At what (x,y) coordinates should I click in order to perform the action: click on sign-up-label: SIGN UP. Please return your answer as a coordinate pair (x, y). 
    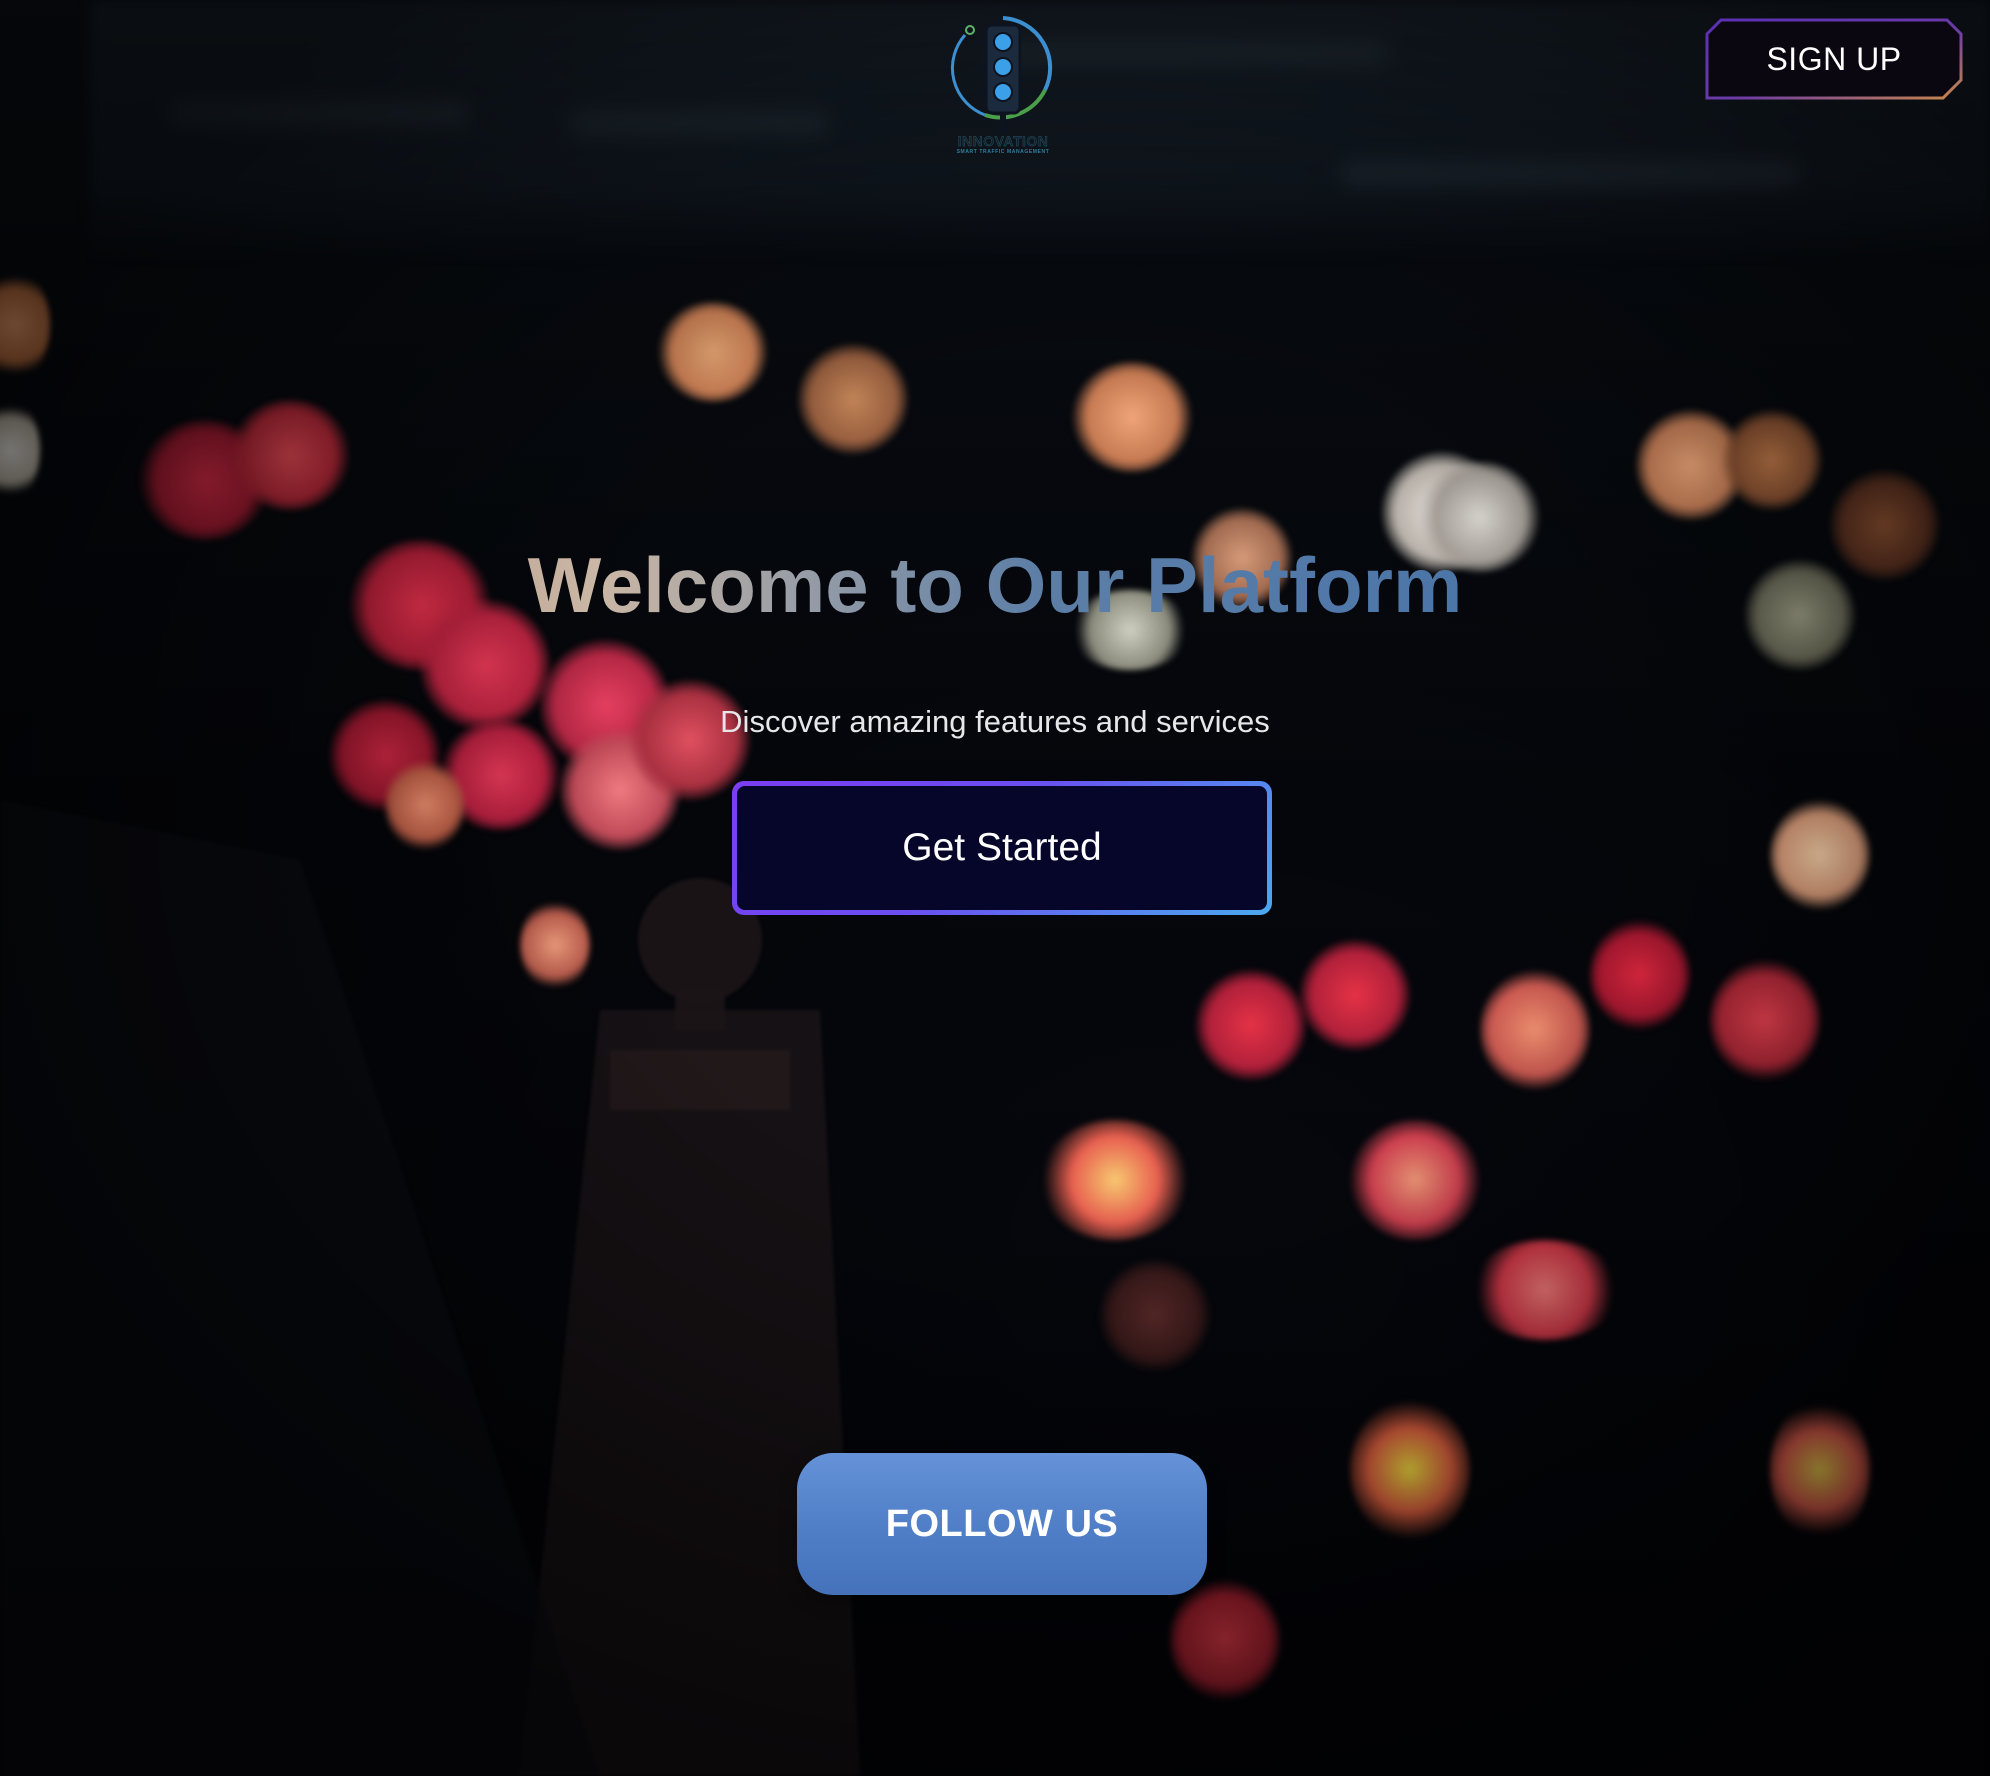
    Looking at the image, I should click on (1834, 58).